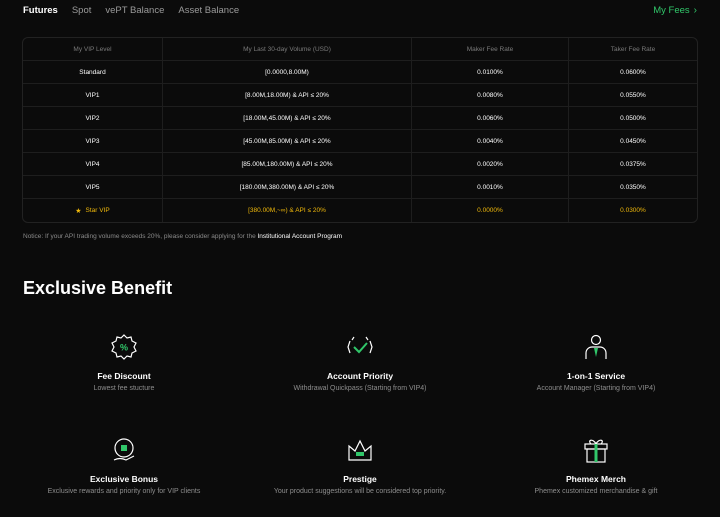 The width and height of the screenshot is (720, 517). Describe the element at coordinates (360, 376) in the screenshot. I see `benefit-title: Account Priority` at that location.